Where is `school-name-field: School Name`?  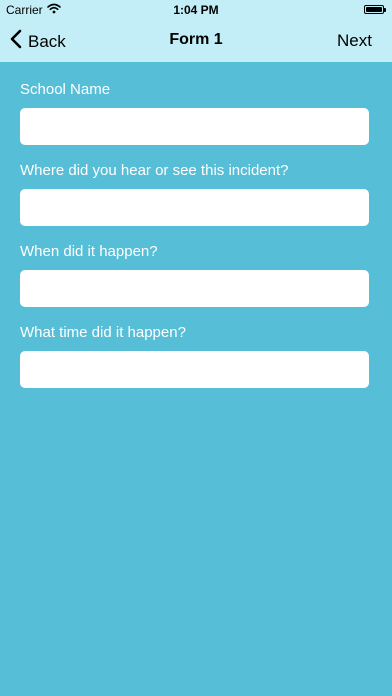
school-name-field: School Name is located at coordinates (194, 113).